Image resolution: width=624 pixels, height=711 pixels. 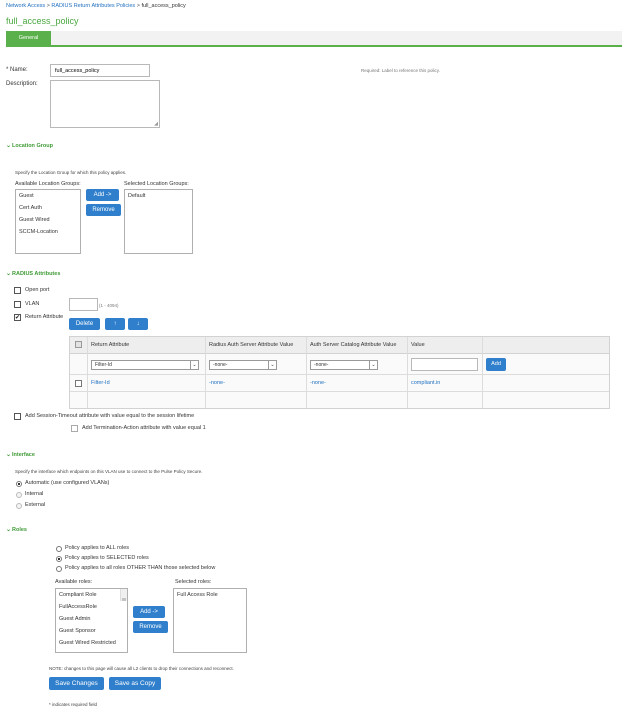 What do you see at coordinates (158, 221) in the screenshot?
I see `selected-location-groups-list: Default` at bounding box center [158, 221].